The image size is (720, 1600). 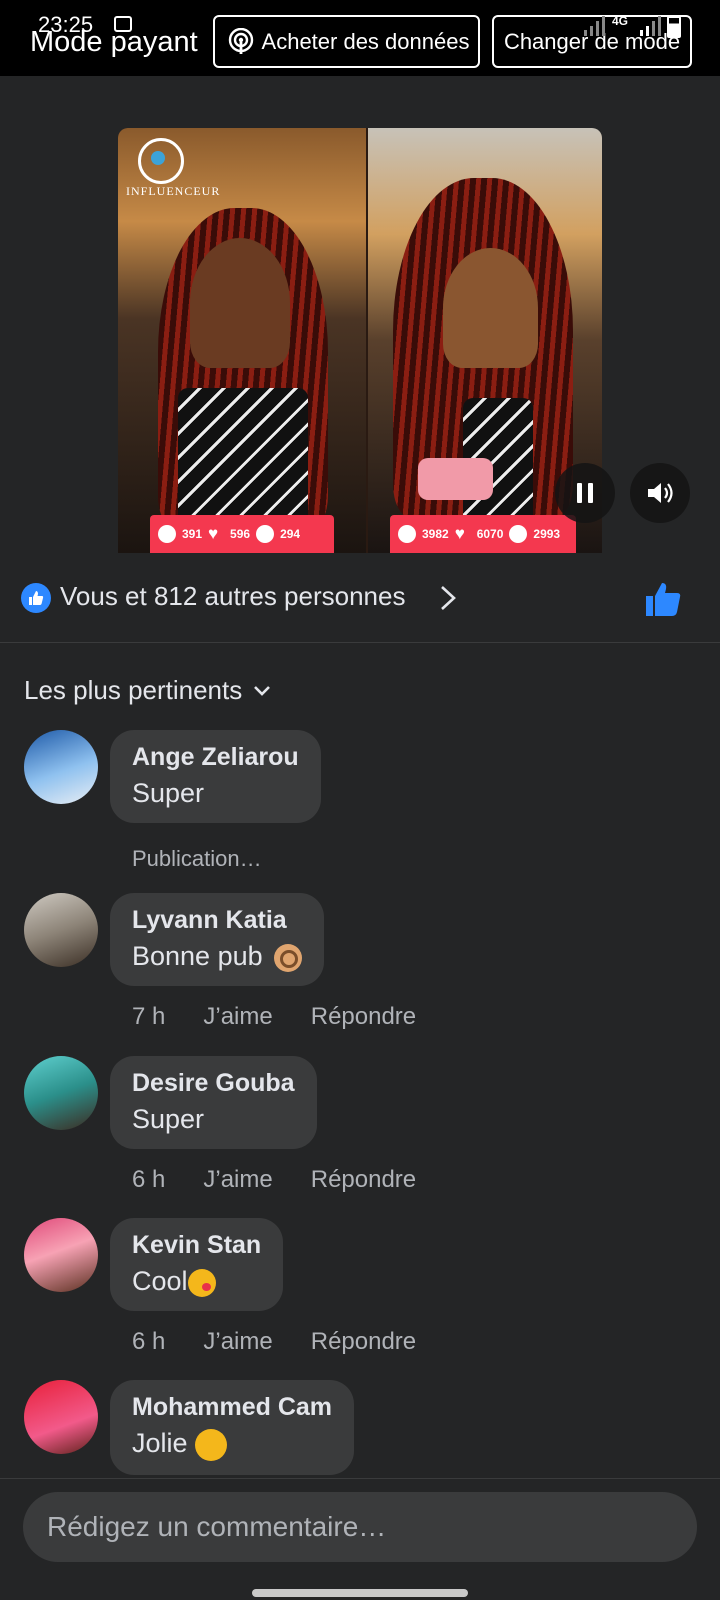 I want to click on comment-author: Ange Zeliarou, so click(x=215, y=757).